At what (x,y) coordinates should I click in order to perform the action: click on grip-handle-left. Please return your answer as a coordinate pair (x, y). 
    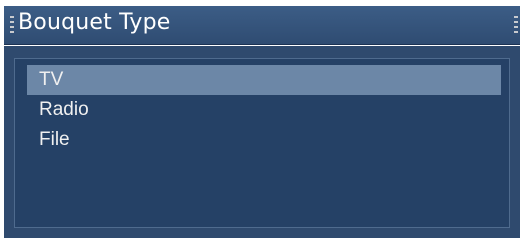
    Looking at the image, I should click on (12, 26).